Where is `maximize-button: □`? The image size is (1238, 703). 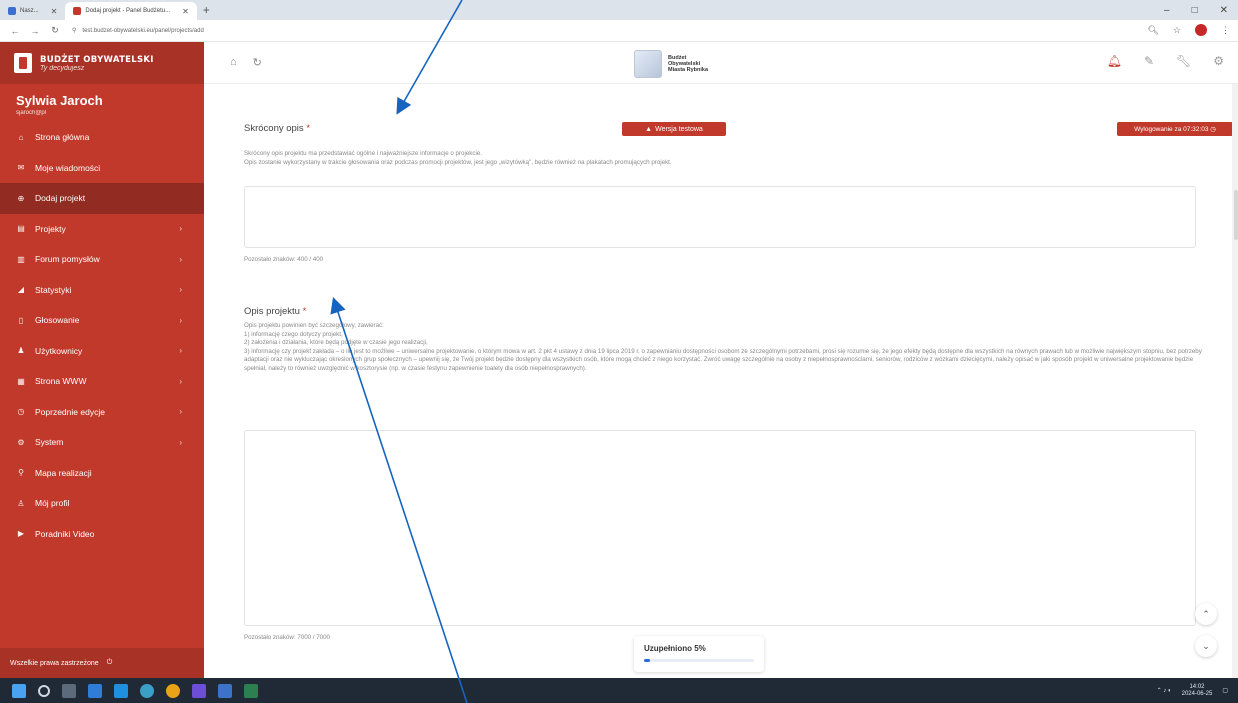
maximize-button: □ is located at coordinates (1195, 10).